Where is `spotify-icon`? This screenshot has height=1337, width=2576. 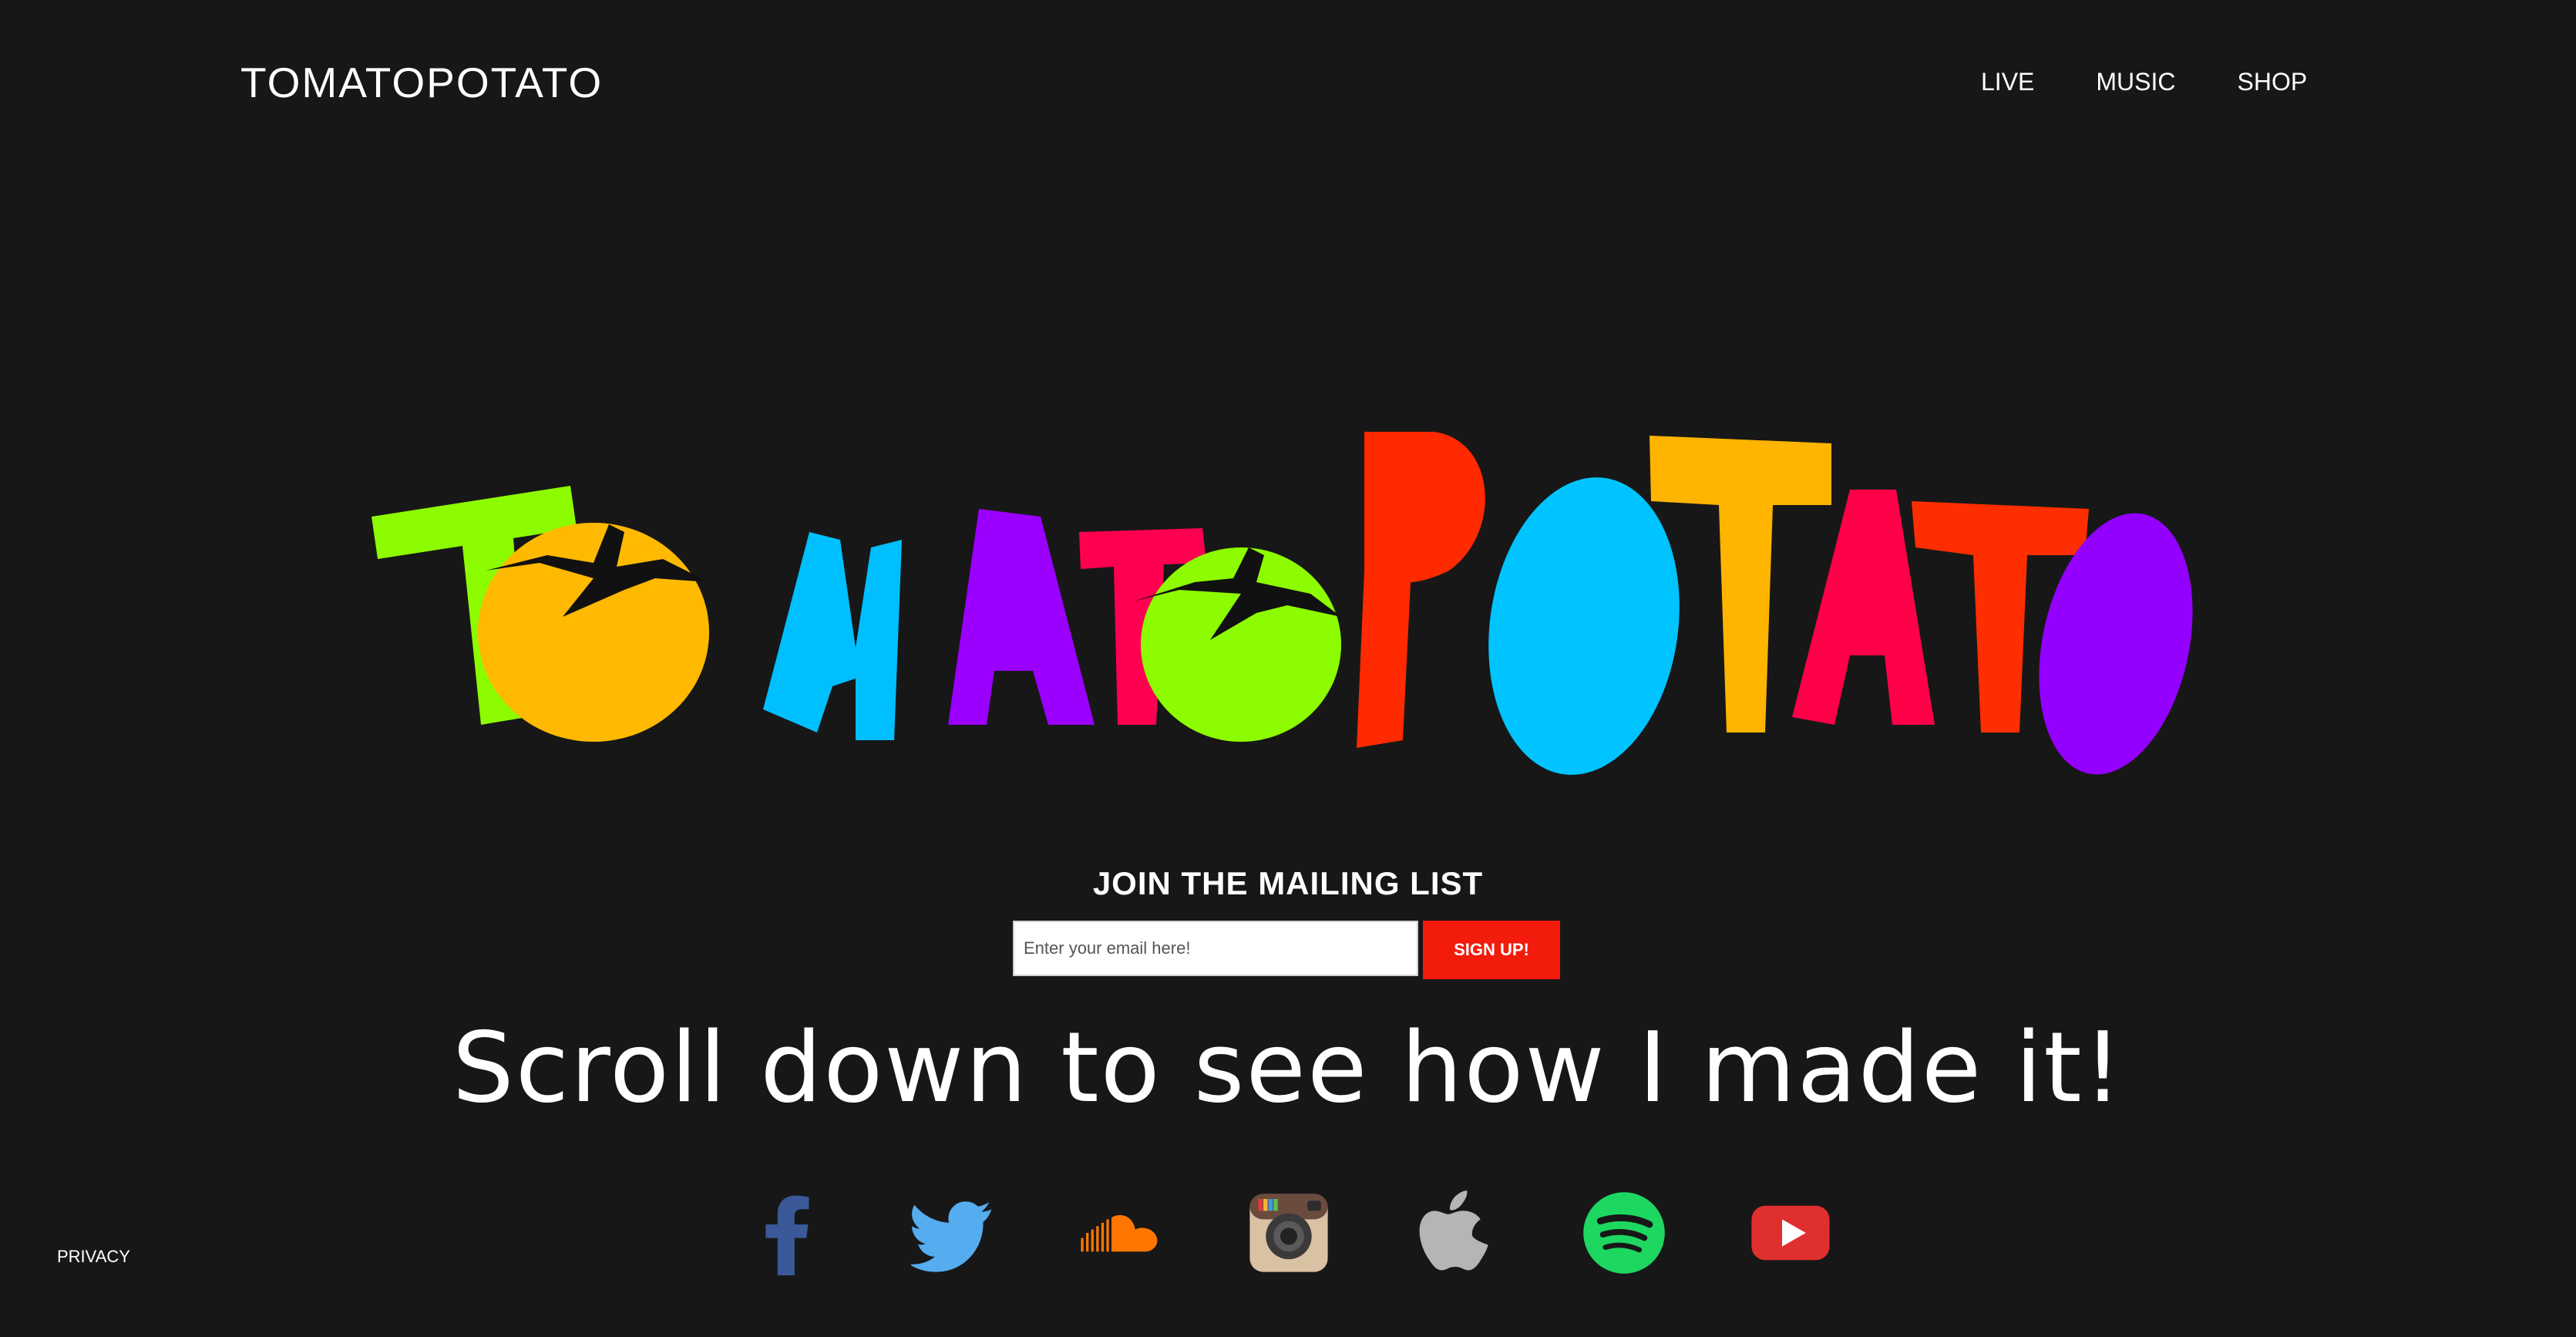 spotify-icon is located at coordinates (1624, 1233).